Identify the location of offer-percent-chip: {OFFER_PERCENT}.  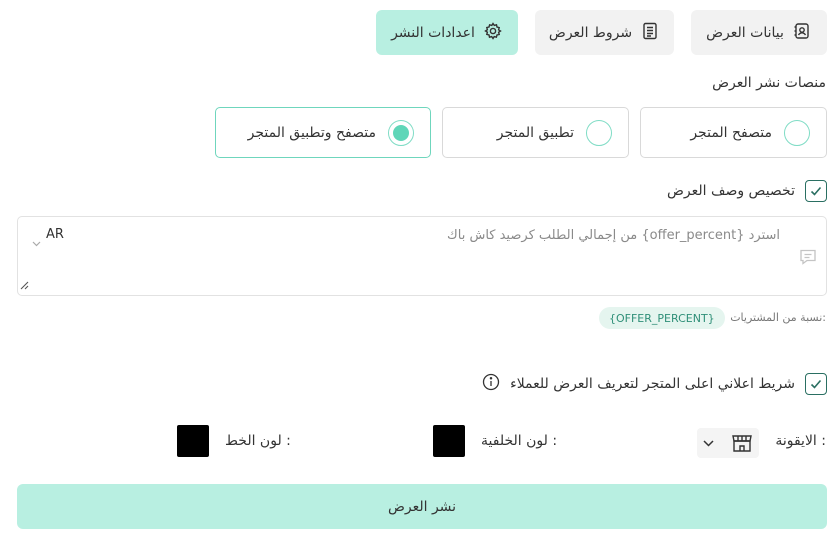
(662, 318).